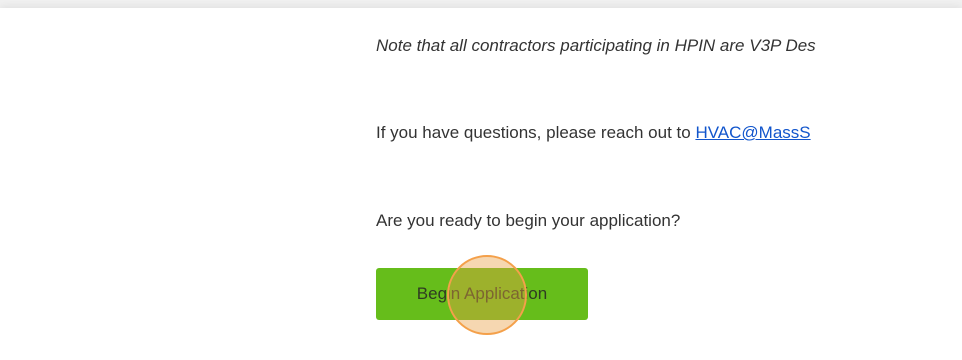 Image resolution: width=962 pixels, height=360 pixels. Describe the element at coordinates (752, 132) in the screenshot. I see `hvac-email-link: HVAC@MassS` at that location.